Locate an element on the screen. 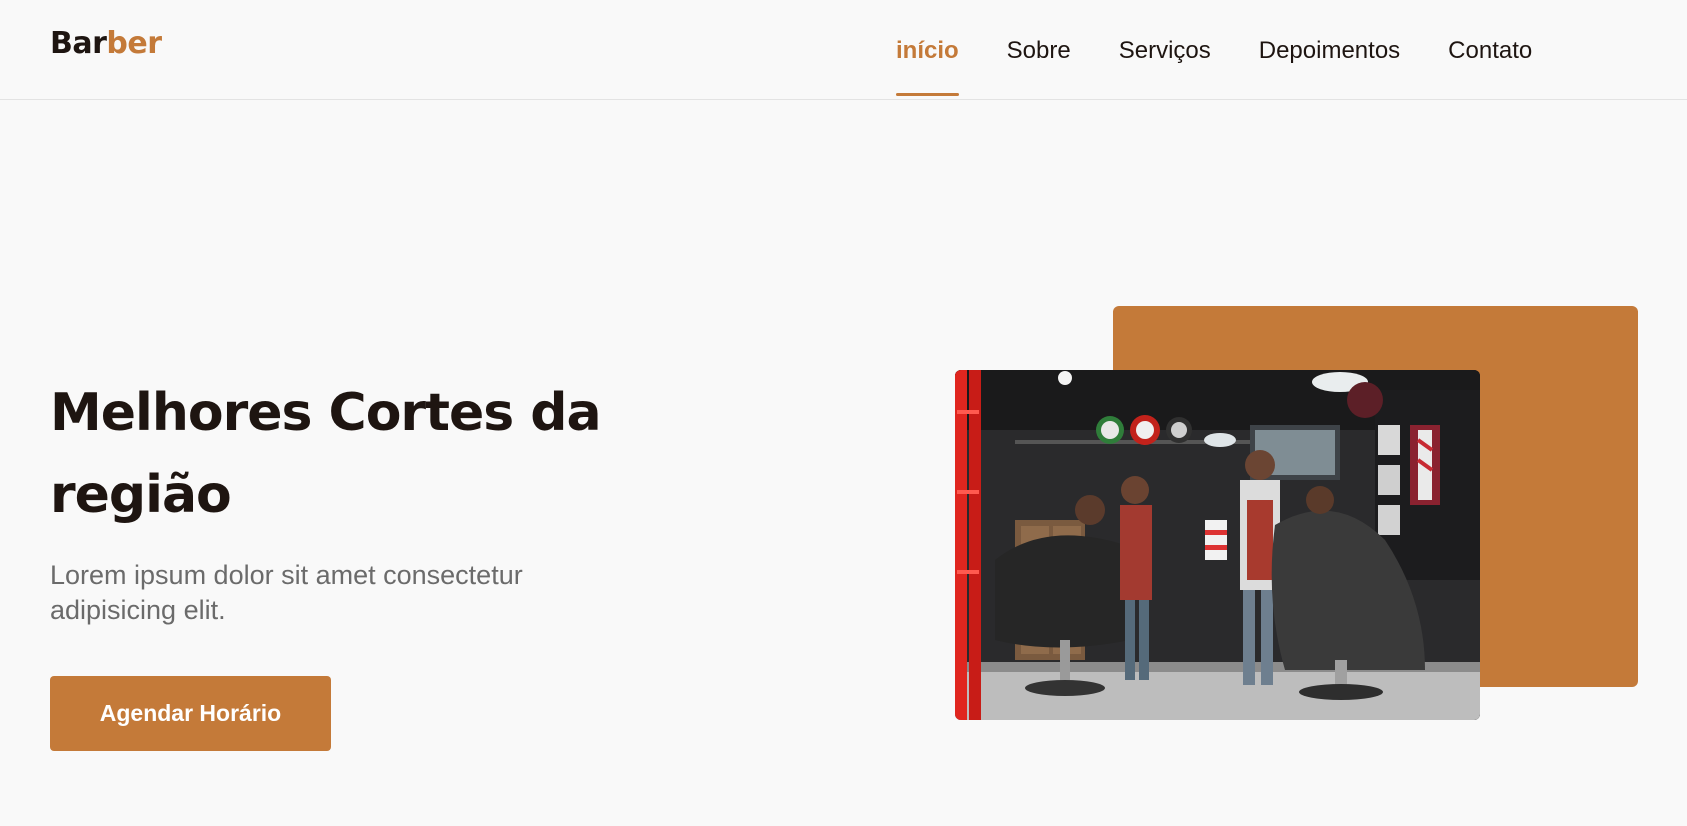 The height and width of the screenshot is (826, 1687). hero-title-line2: região is located at coordinates (141, 495).